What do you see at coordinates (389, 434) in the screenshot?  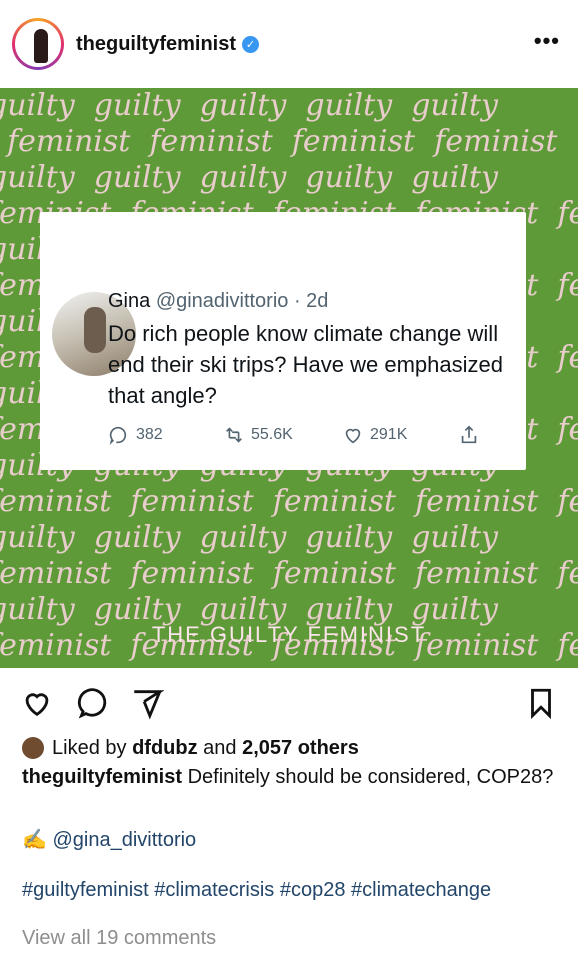 I see `tweet-like-count: 291K` at bounding box center [389, 434].